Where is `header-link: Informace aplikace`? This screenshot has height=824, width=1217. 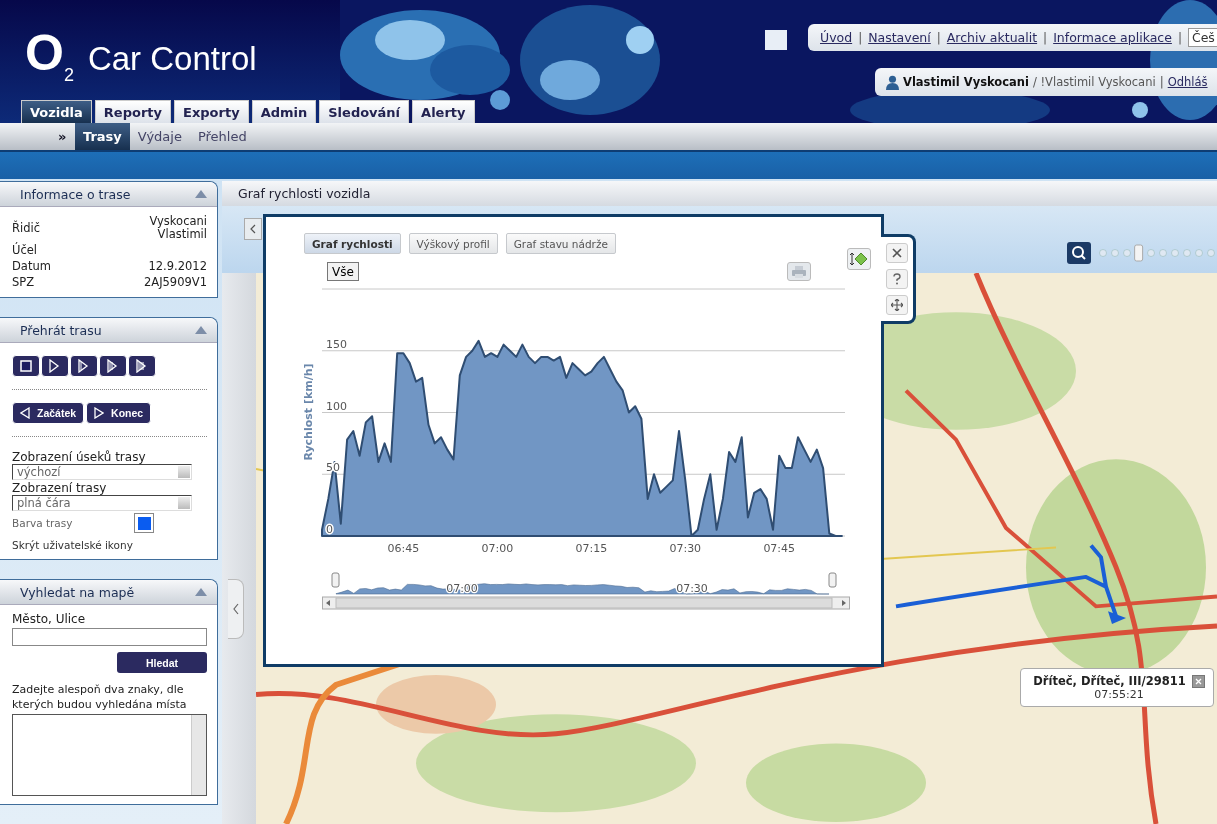 header-link: Informace aplikace is located at coordinates (1112, 37).